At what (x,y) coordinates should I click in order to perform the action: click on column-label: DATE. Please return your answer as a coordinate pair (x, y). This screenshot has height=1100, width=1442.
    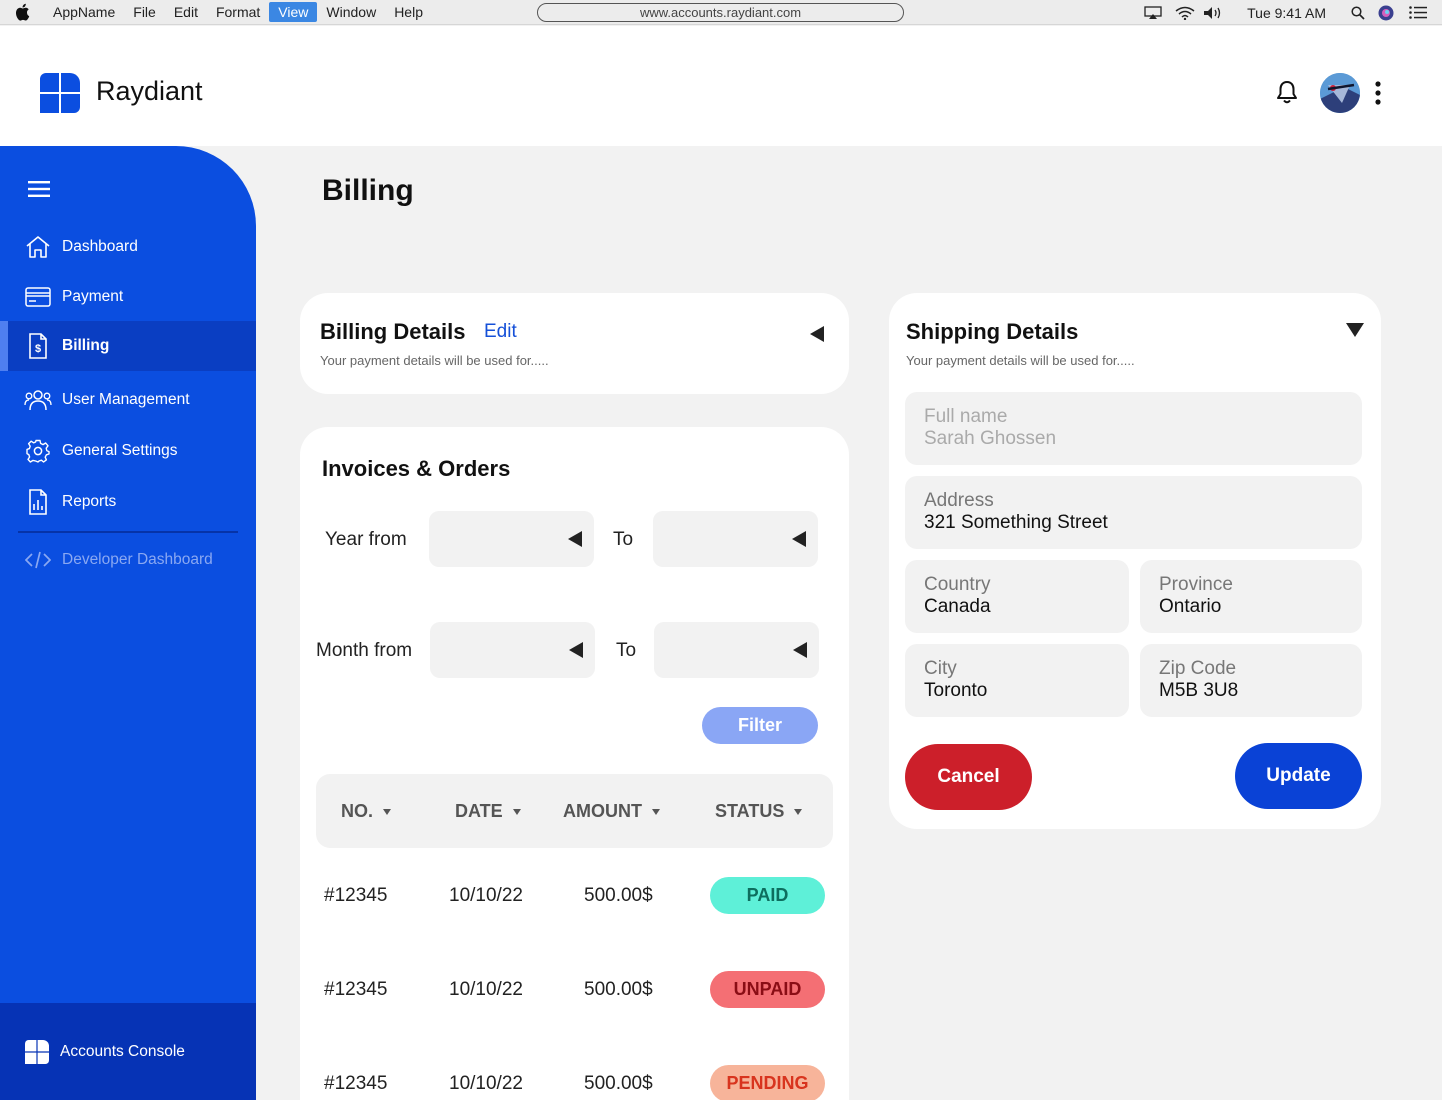
    Looking at the image, I should click on (479, 811).